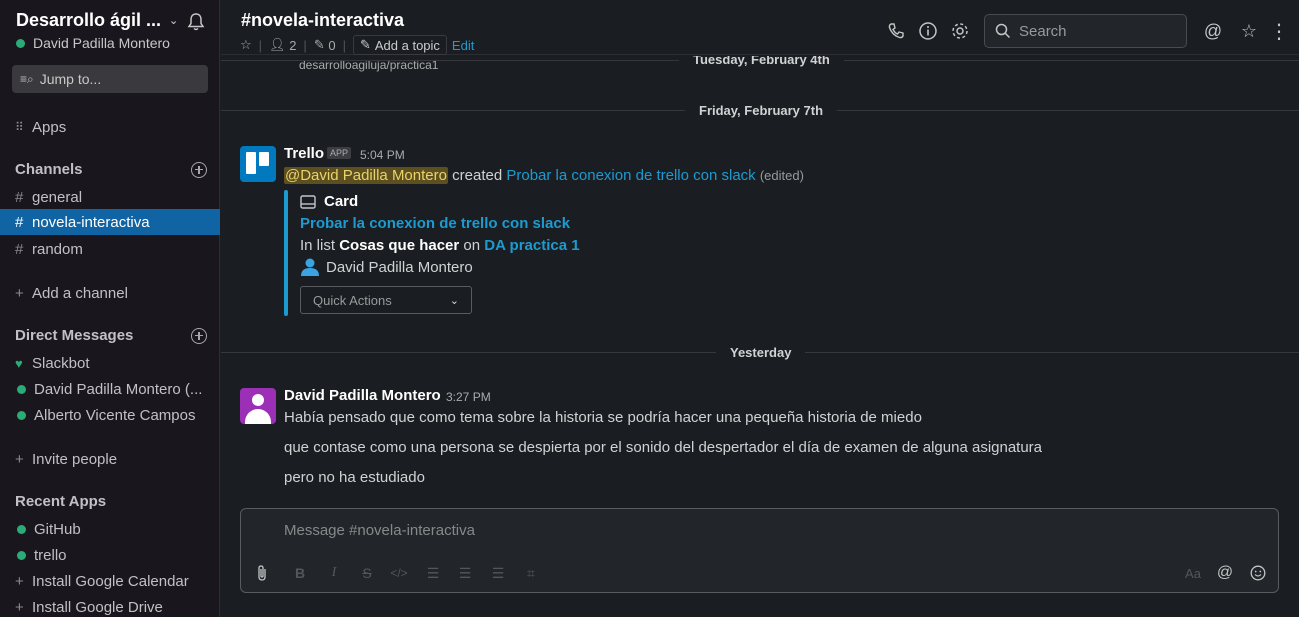 The image size is (1299, 617). Describe the element at coordinates (630, 175) in the screenshot. I see `card-link: Probar la conexion de trello con slack` at that location.